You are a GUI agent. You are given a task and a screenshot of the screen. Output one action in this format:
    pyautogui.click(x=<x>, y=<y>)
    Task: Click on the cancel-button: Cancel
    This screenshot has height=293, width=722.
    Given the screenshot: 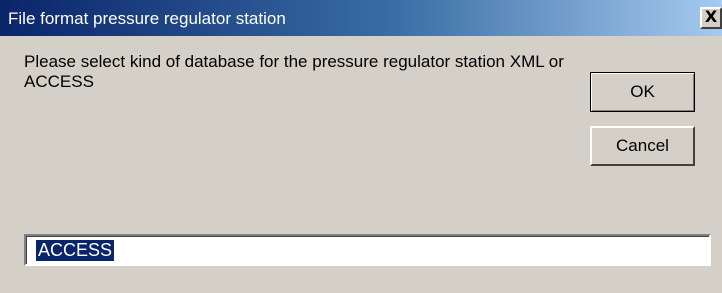 What is the action you would take?
    pyautogui.click(x=642, y=146)
    